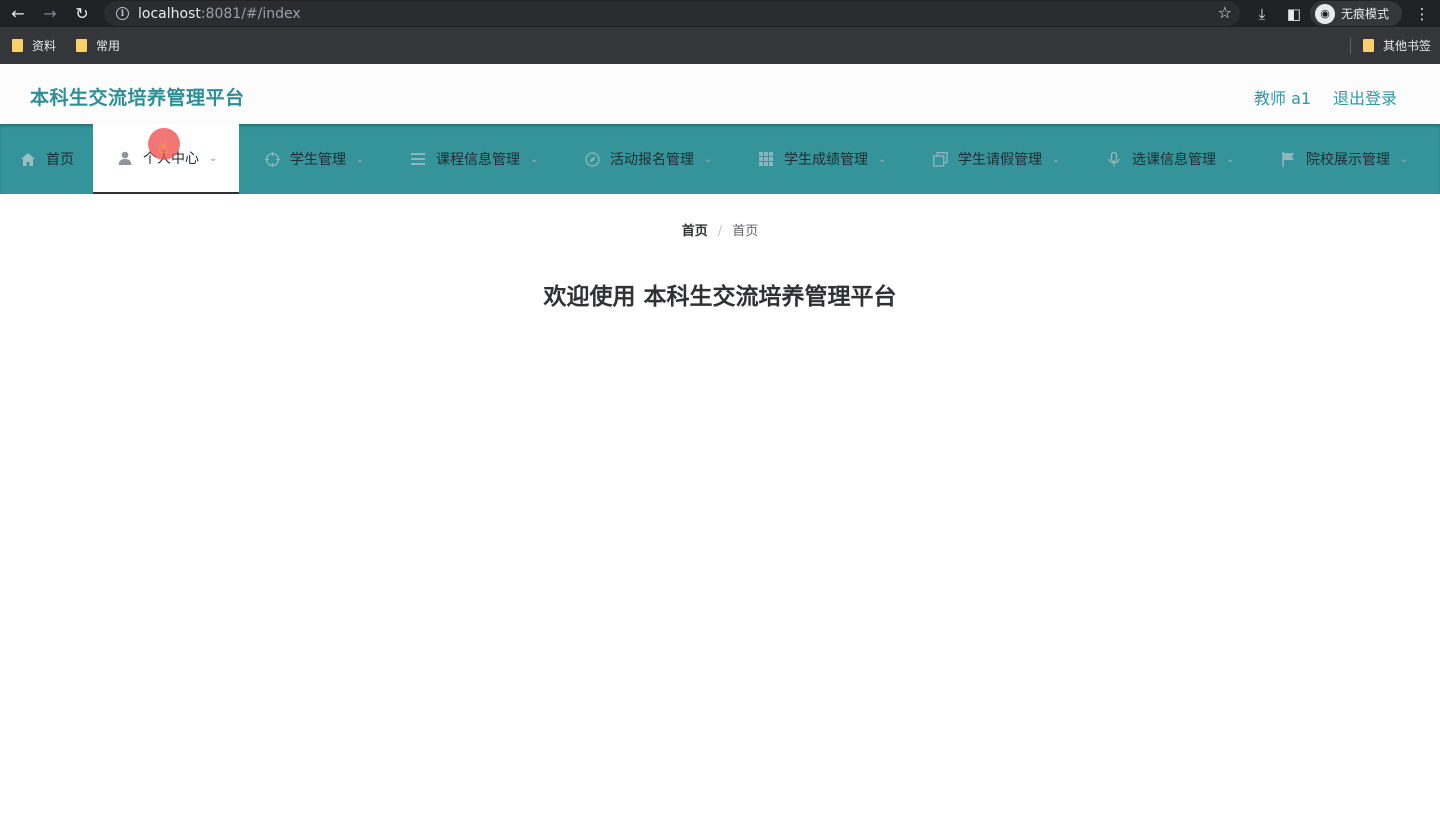  Describe the element at coordinates (1350, 45) in the screenshot. I see `bookmark-divider` at that location.